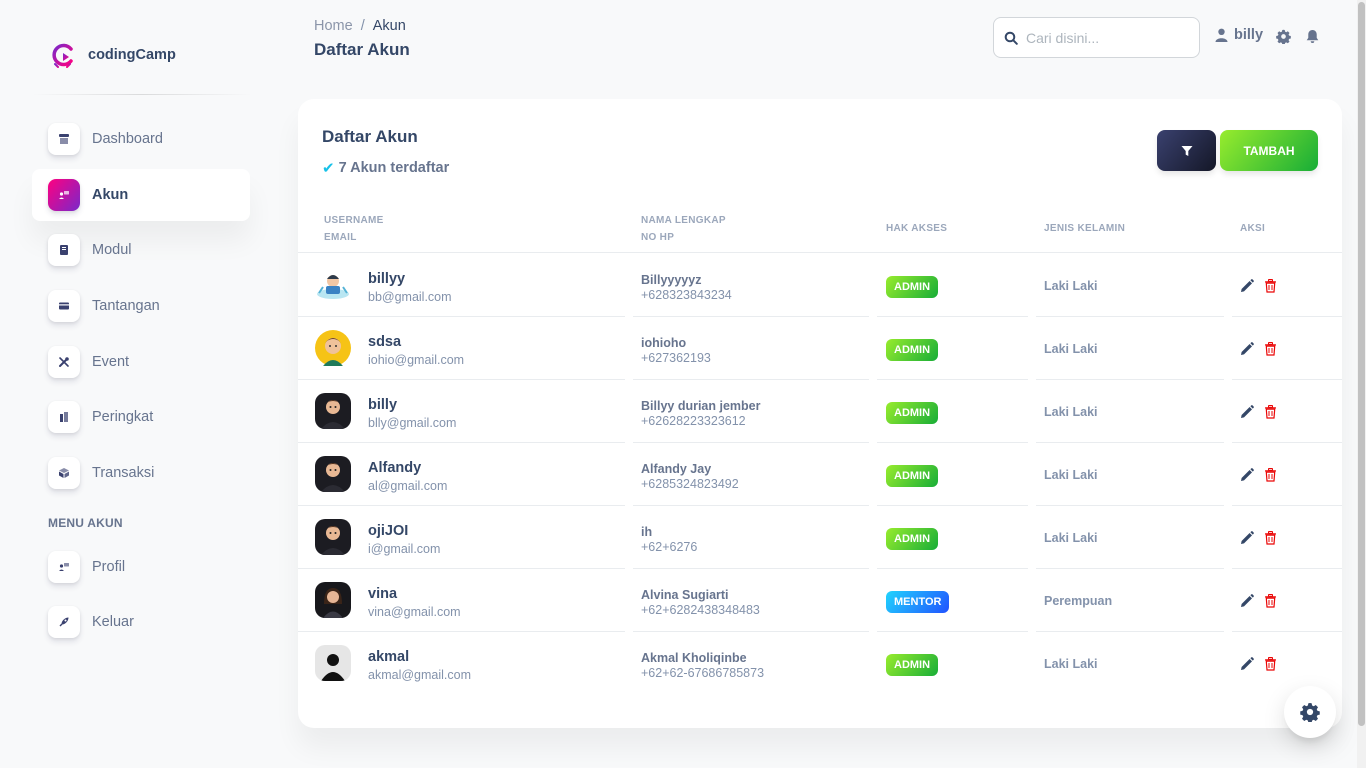 Image resolution: width=1366 pixels, height=768 pixels. I want to click on username-cell: billy, so click(383, 405).